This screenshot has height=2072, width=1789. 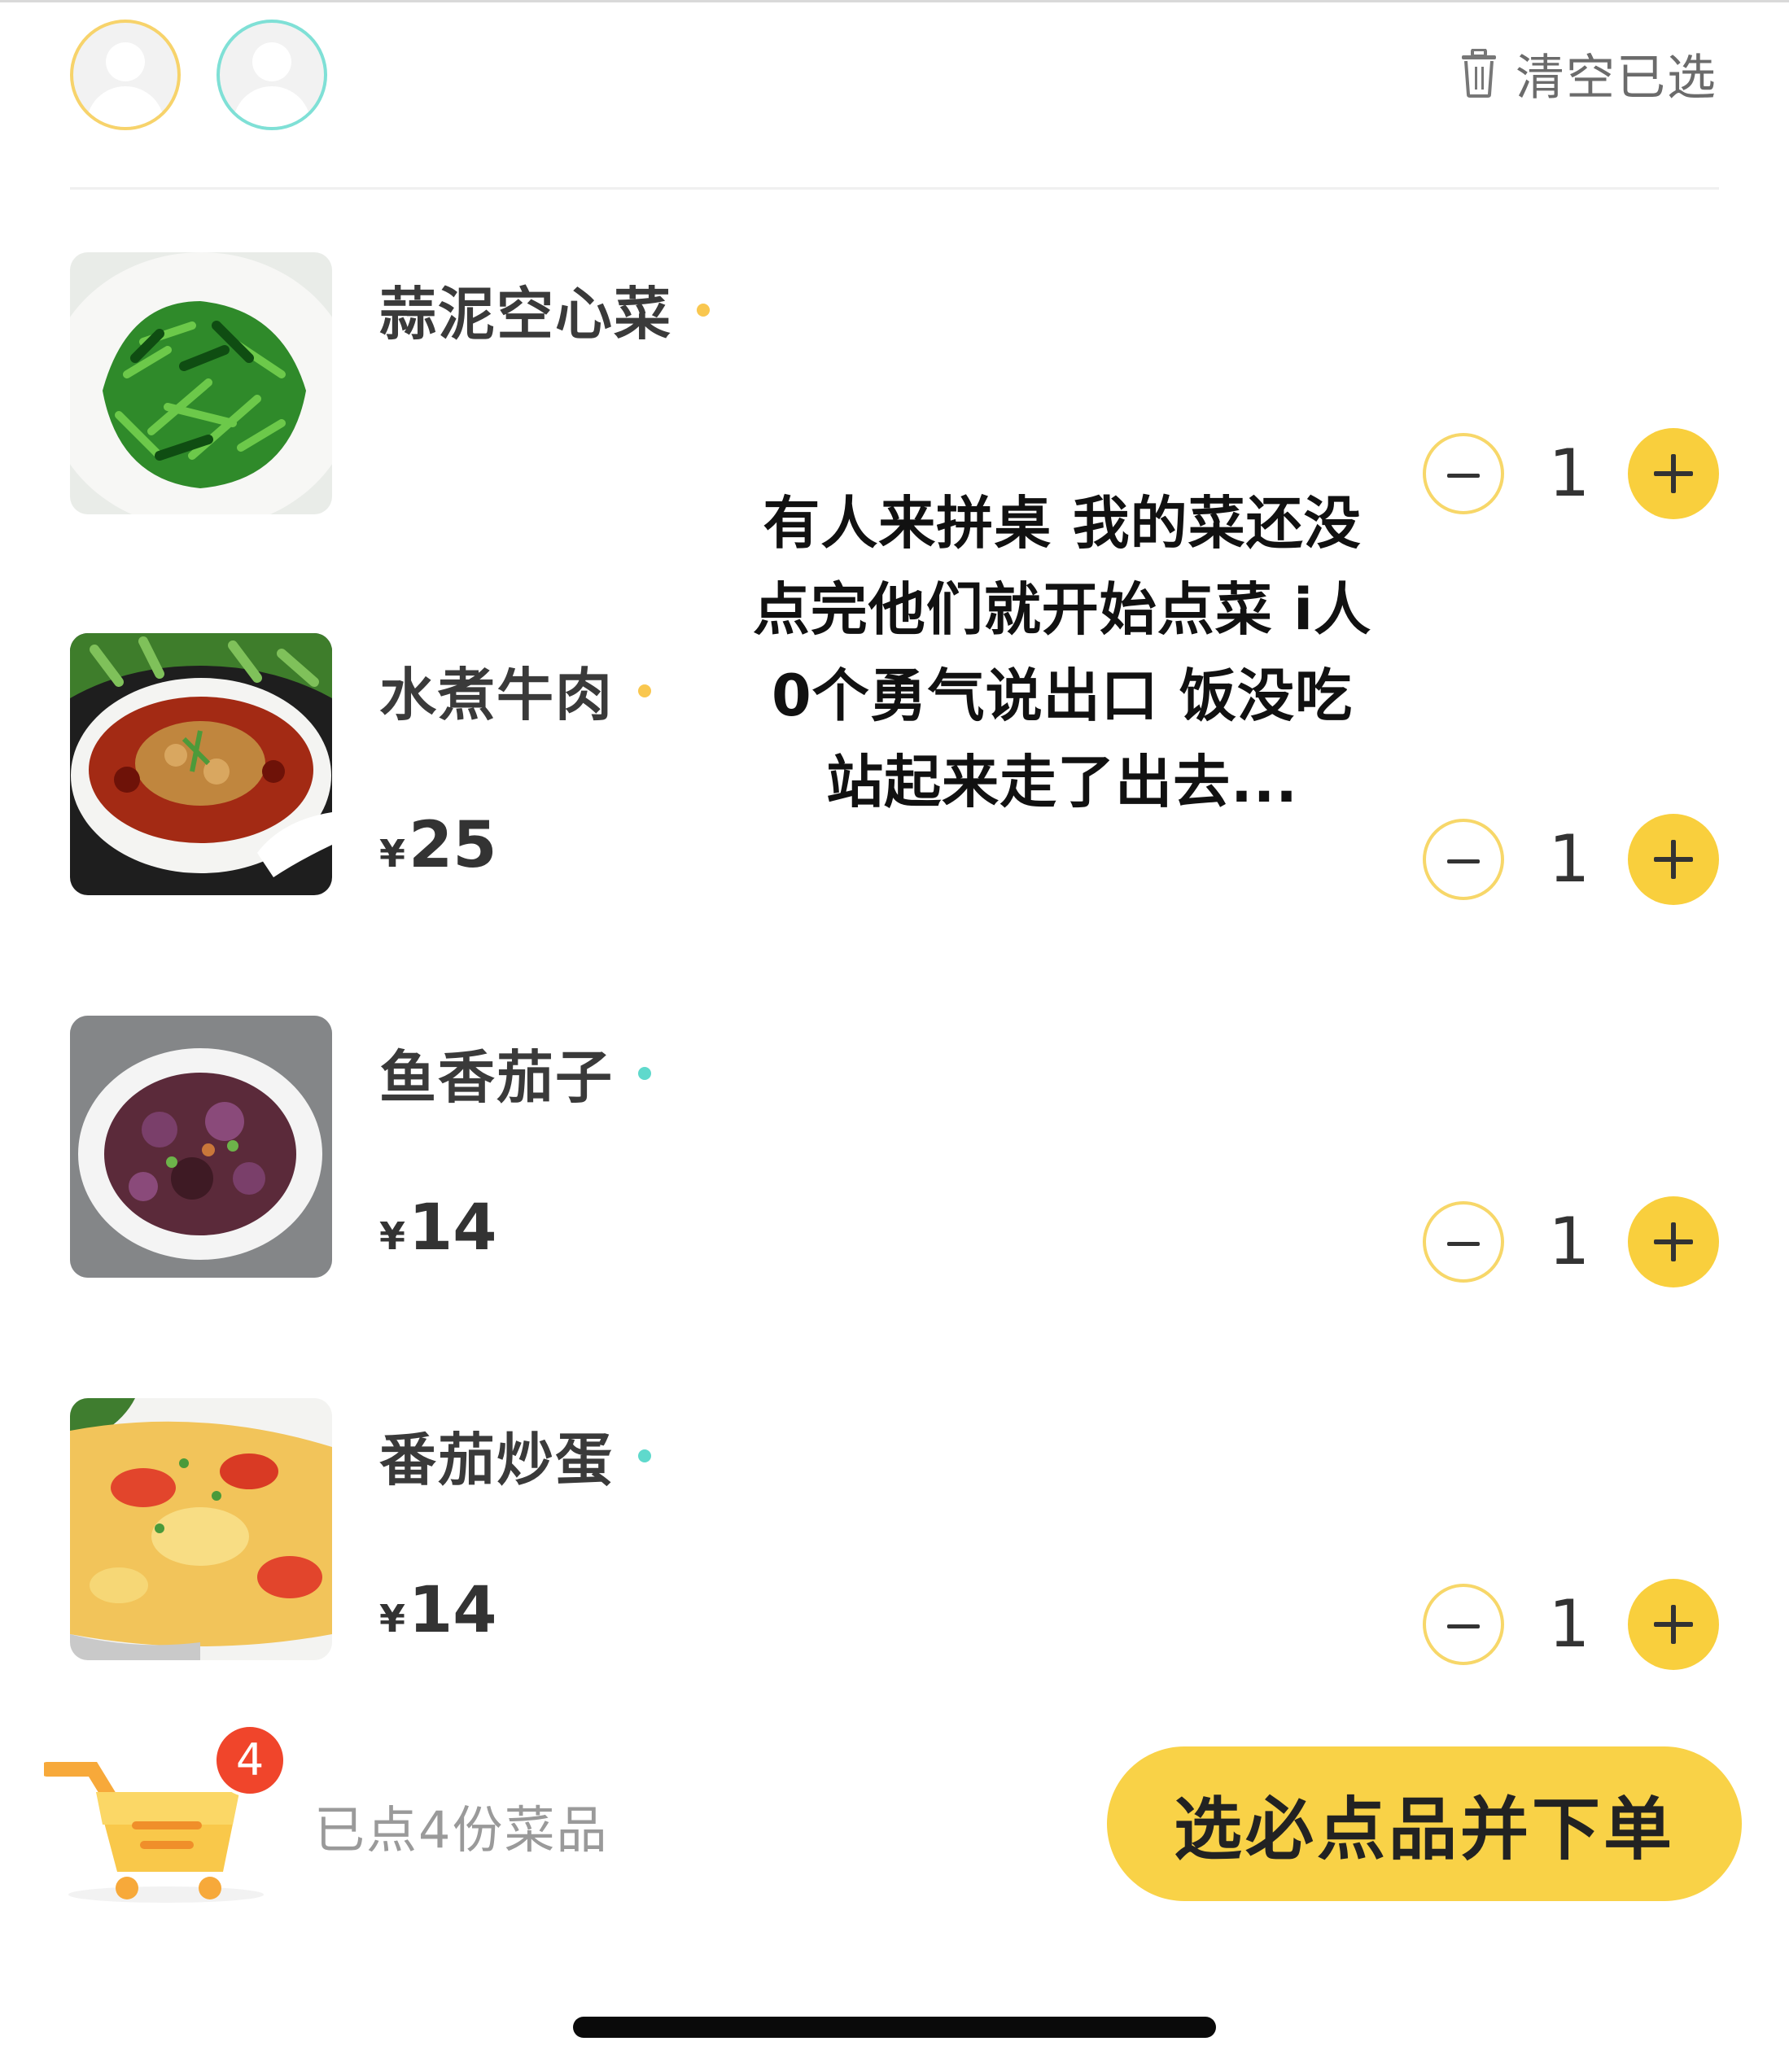 I want to click on dish-image-tomato-egg, so click(x=201, y=1529).